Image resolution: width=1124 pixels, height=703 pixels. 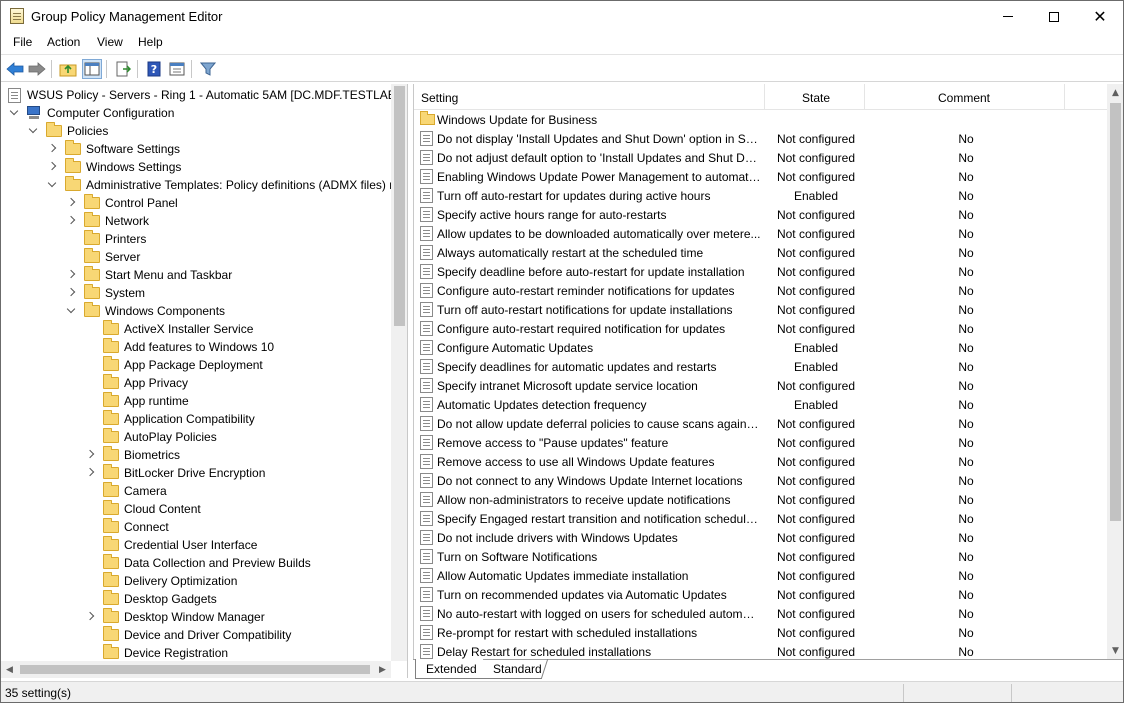 I want to click on back-arrow-icon, so click(x=15, y=69).